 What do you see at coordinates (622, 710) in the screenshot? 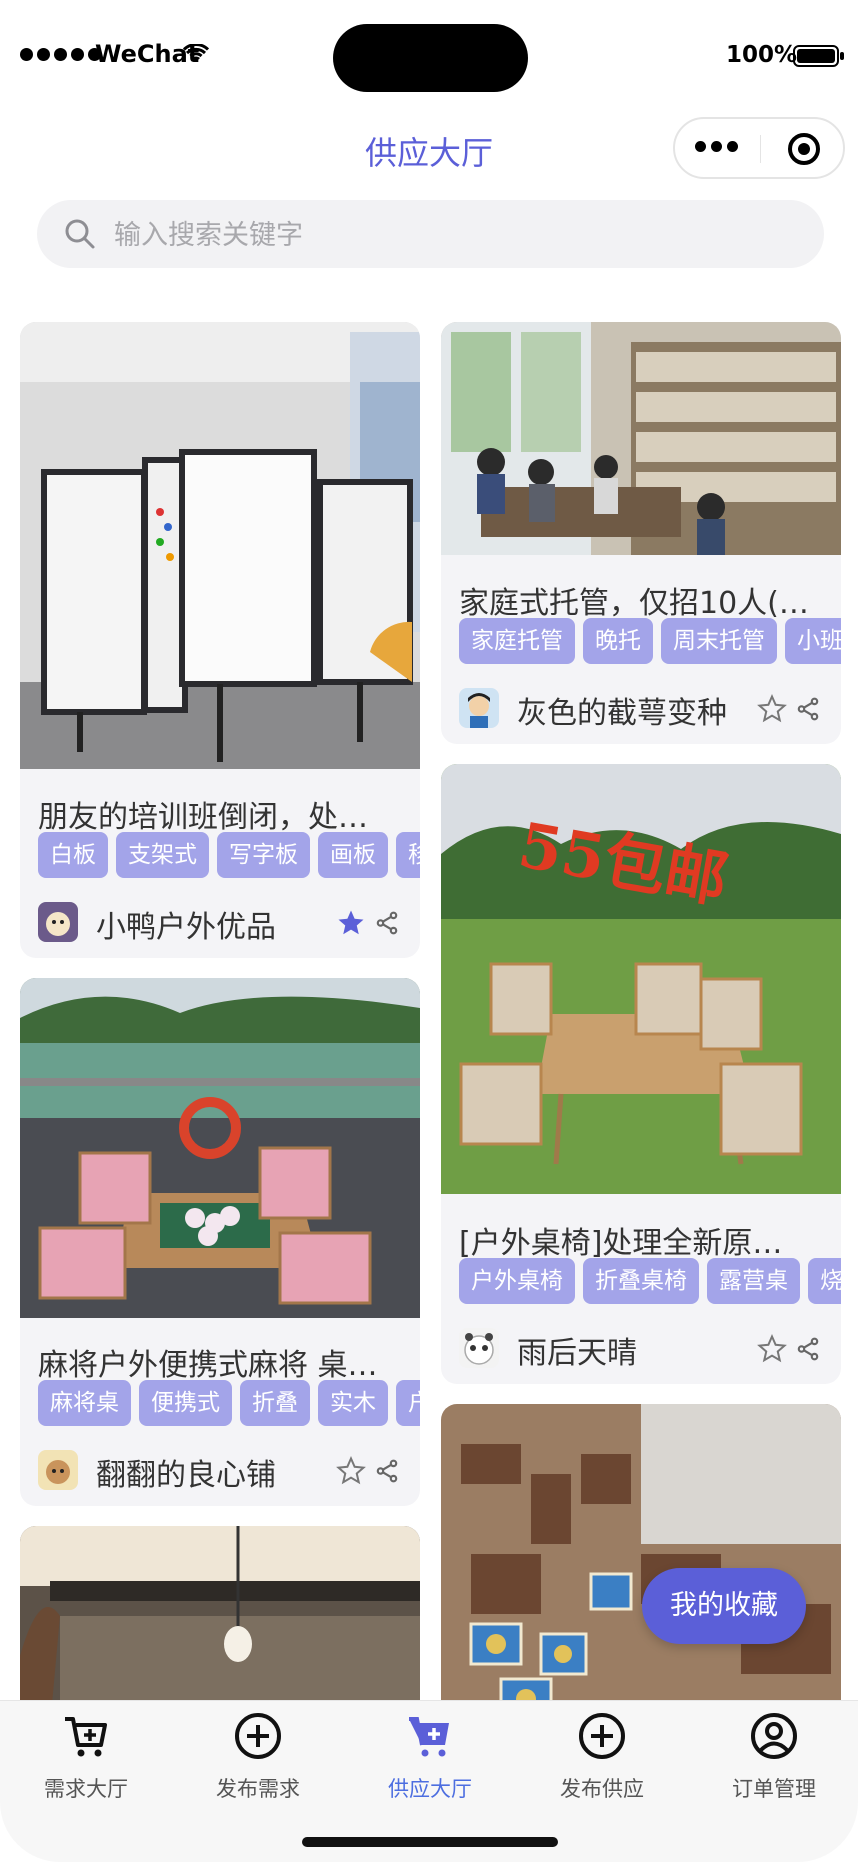
I see `seller-name: 灰色的截萼变种` at bounding box center [622, 710].